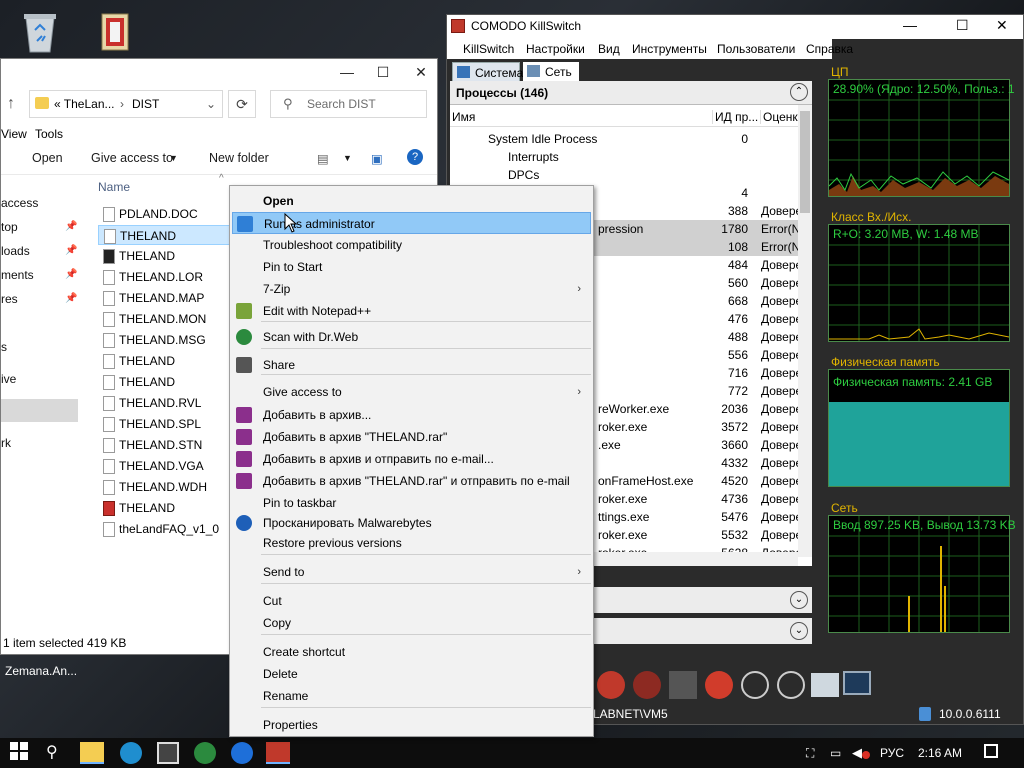 The image size is (1024, 768). Describe the element at coordinates (805, 331) in the screenshot. I see `vertical-scrollbar` at that location.